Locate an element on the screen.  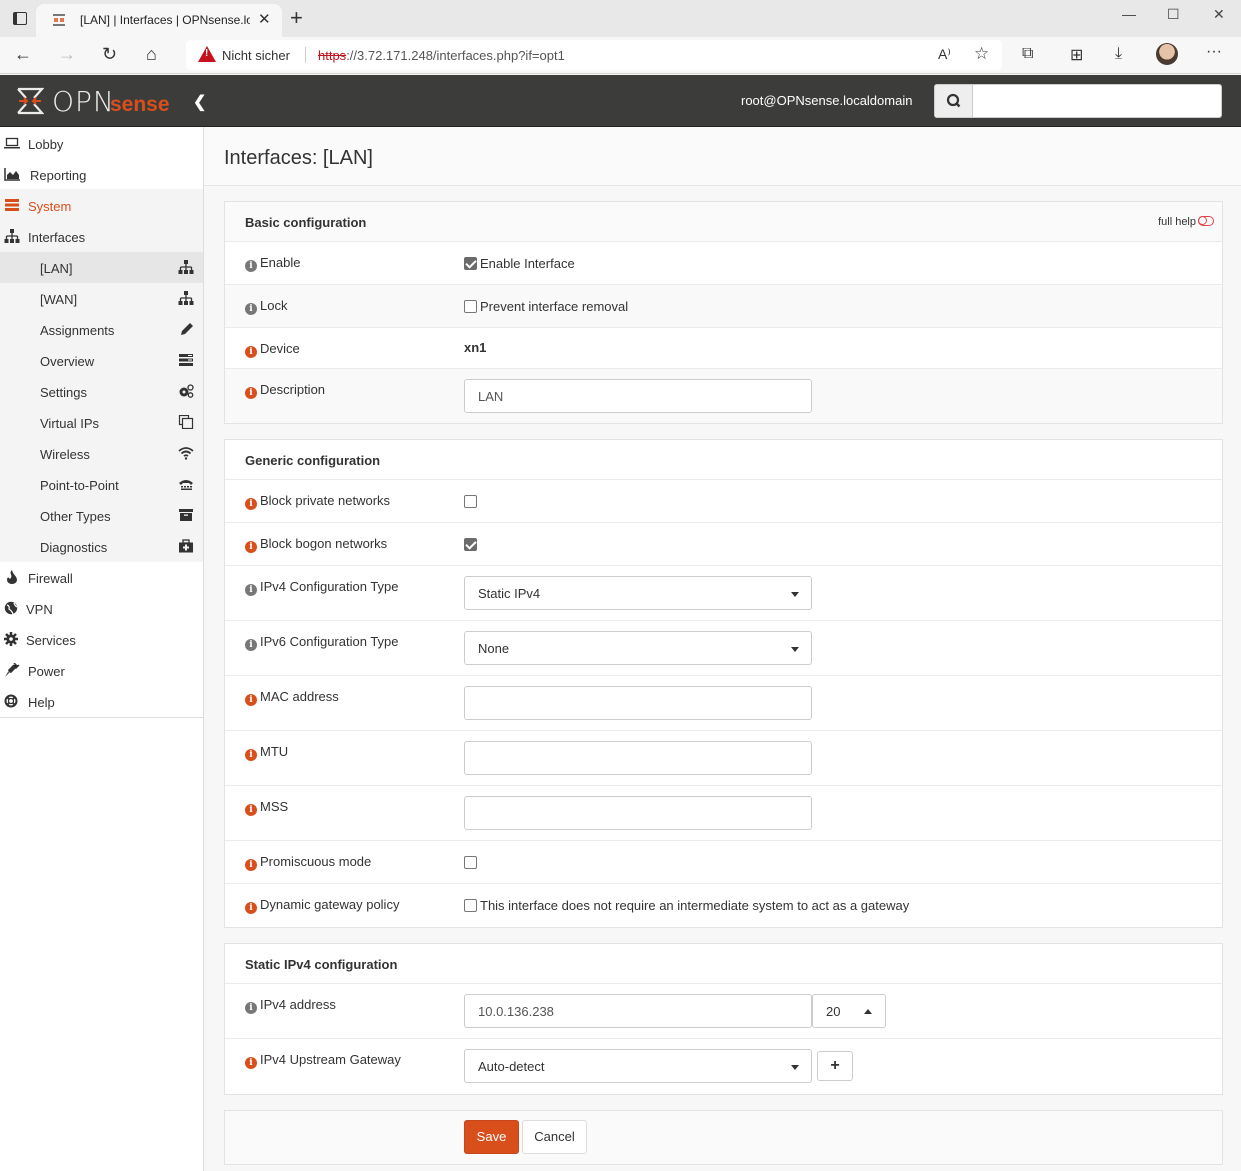
block-bogon-checkbox is located at coordinates (472, 544).